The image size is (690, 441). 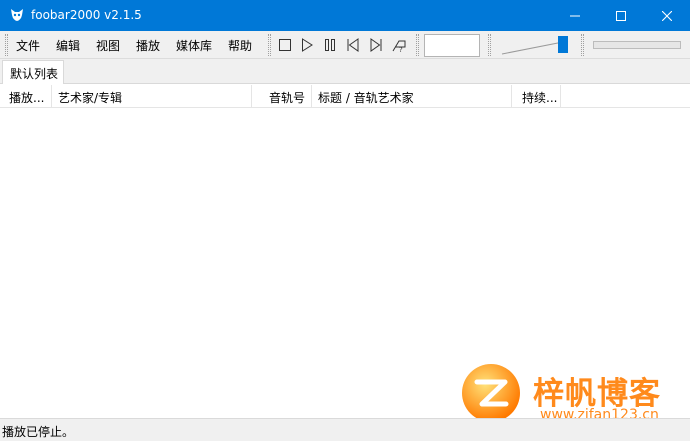 I want to click on window-title: foobar2000 v2.1.5, so click(x=86, y=15).